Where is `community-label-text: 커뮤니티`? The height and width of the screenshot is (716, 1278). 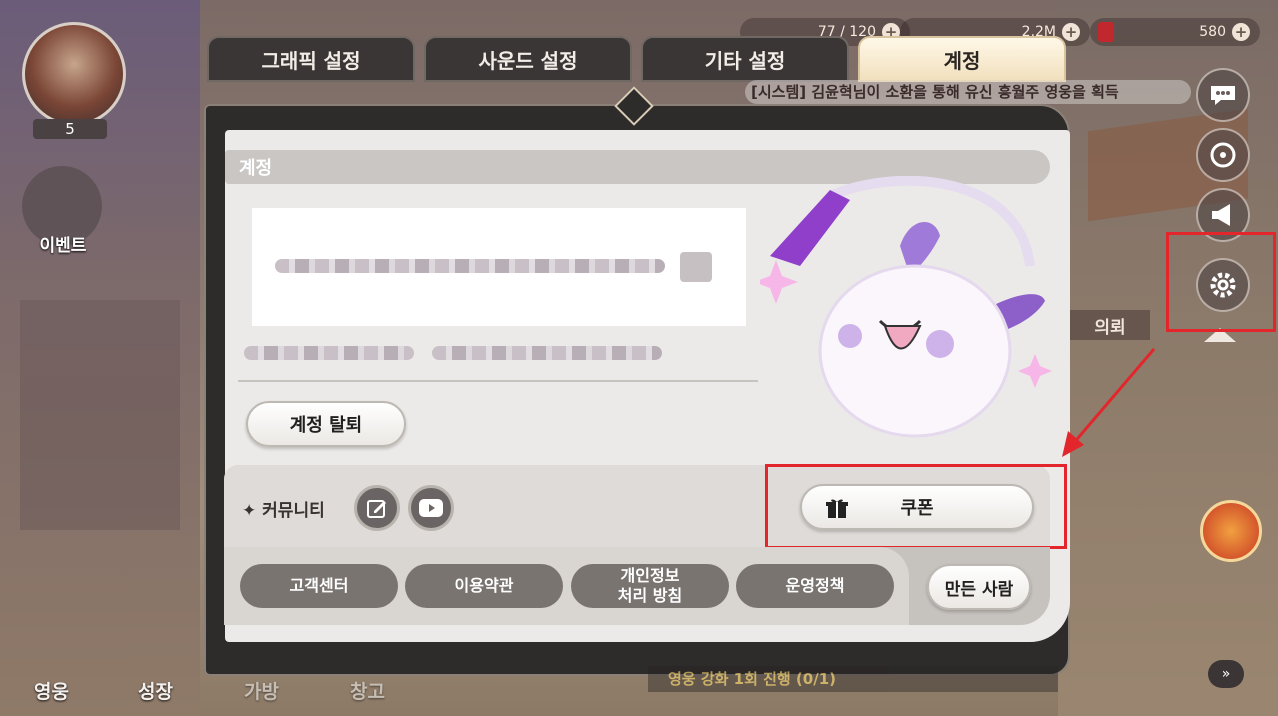
community-label-text: 커뮤니티 is located at coordinates (293, 511).